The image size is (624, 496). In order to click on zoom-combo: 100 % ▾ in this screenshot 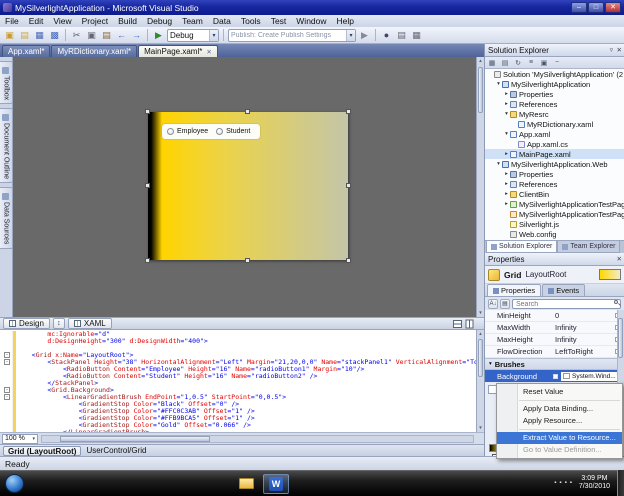, I will do `click(20, 438)`.